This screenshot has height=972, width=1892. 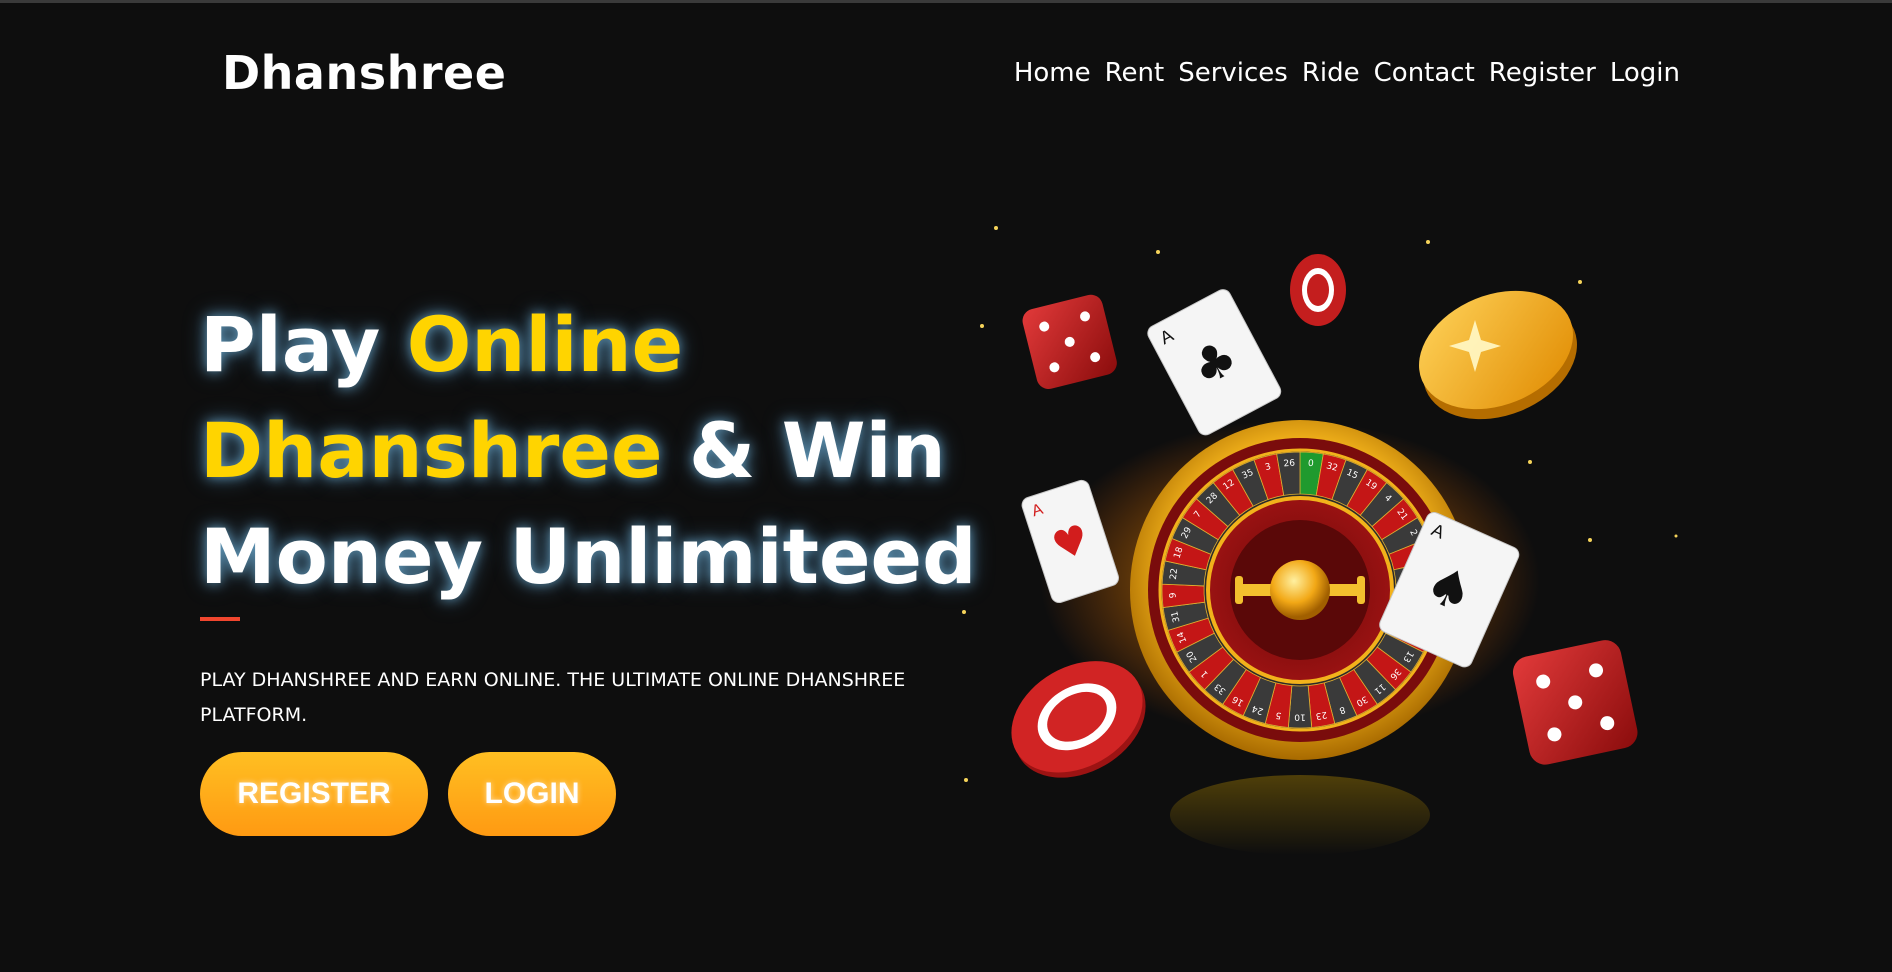 I want to click on hero-title-highlight: Online, so click(x=545, y=344).